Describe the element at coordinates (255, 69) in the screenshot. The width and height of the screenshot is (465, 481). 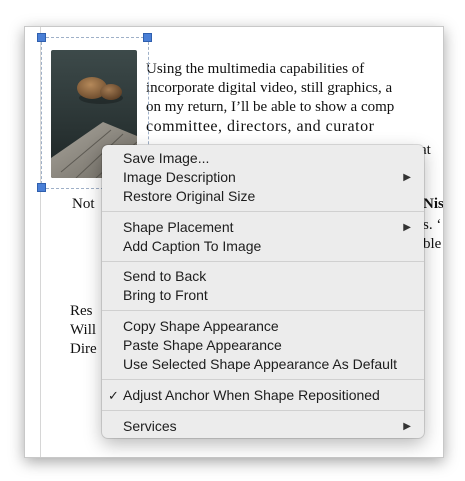
I see `paragraph-line: Using the multimedia capabilities of` at that location.